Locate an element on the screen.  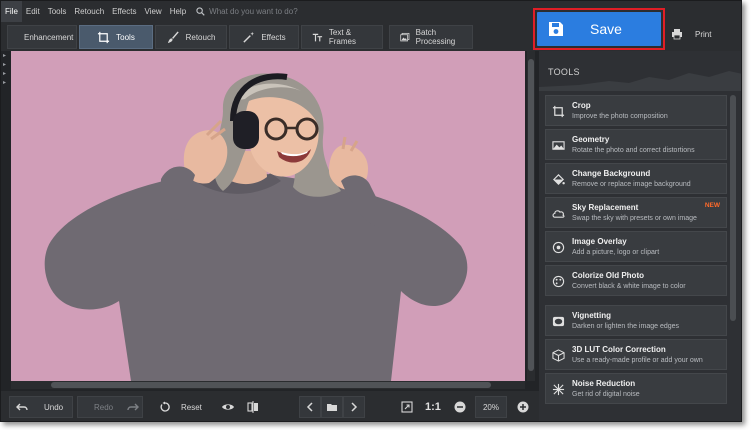
vignette-icon is located at coordinates (558, 321).